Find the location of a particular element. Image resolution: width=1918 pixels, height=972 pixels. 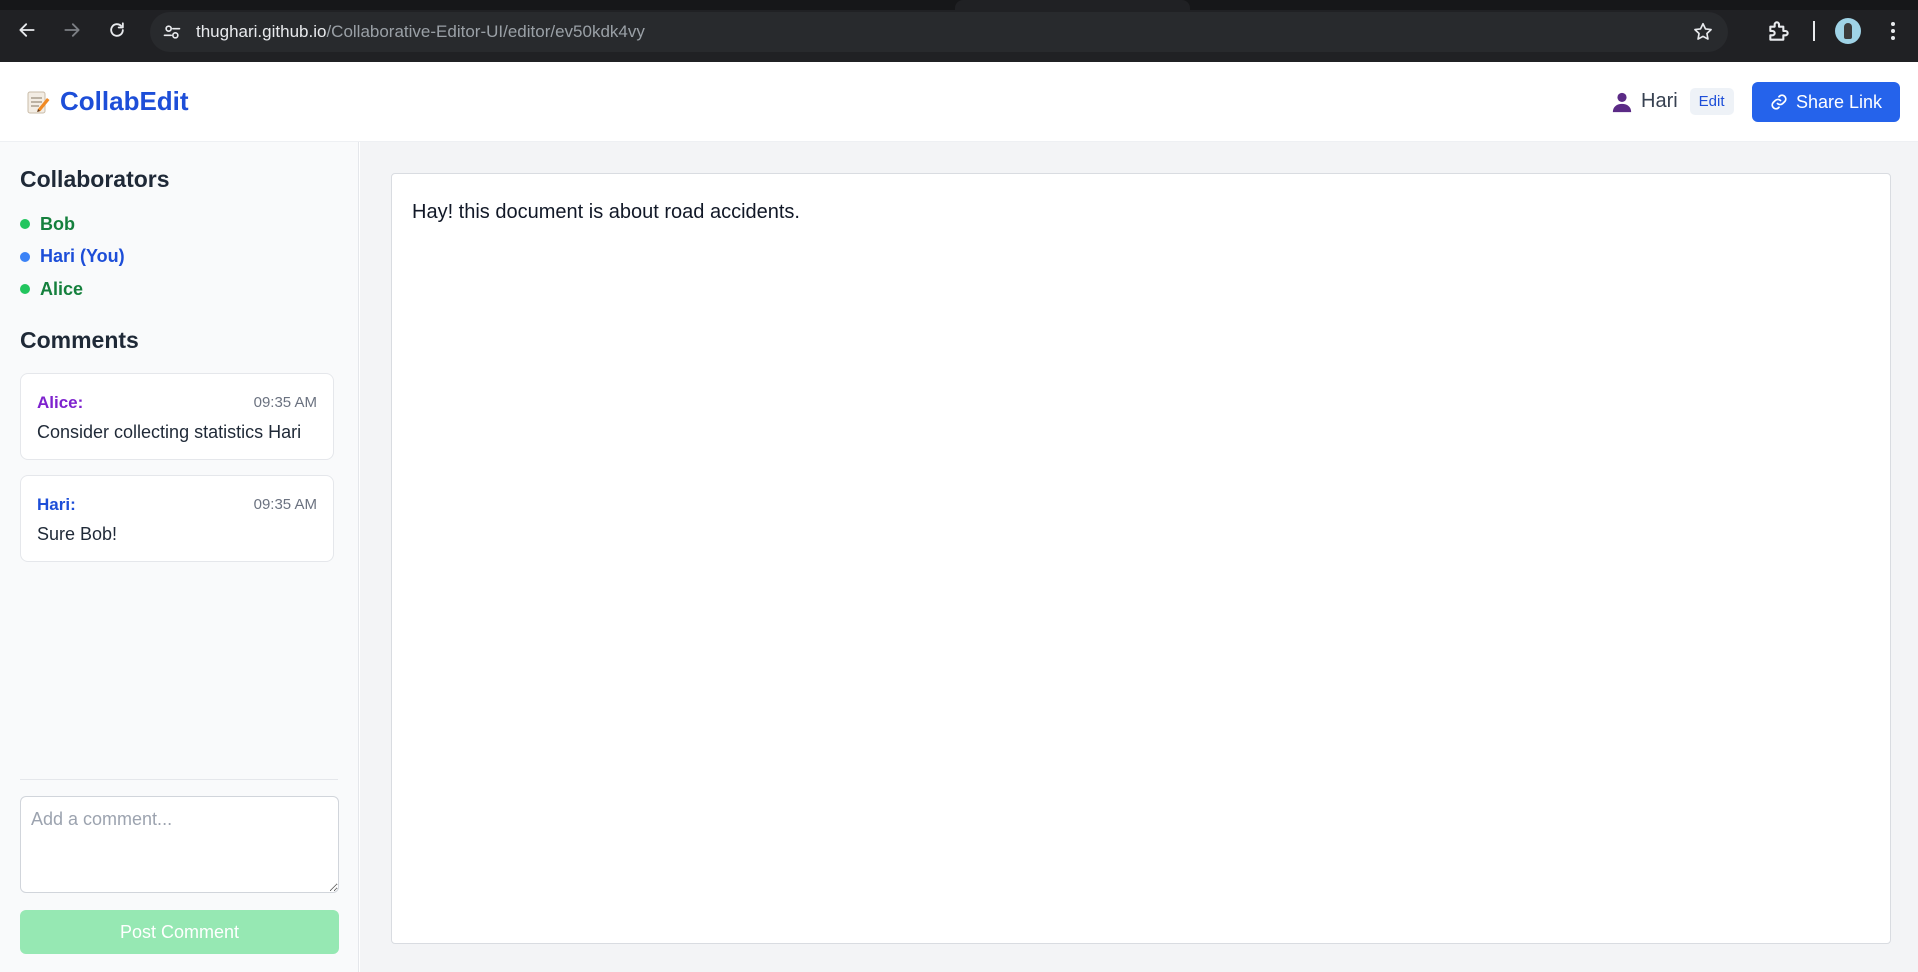

post-comment-button: Post Comment is located at coordinates (179, 932).